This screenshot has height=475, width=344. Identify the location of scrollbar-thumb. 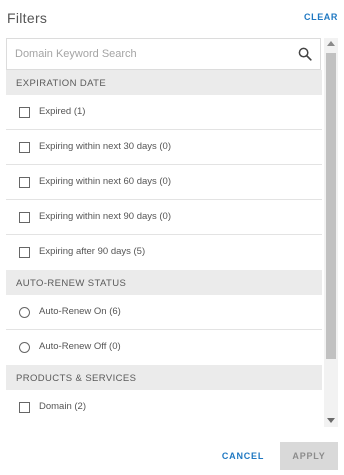
(331, 206).